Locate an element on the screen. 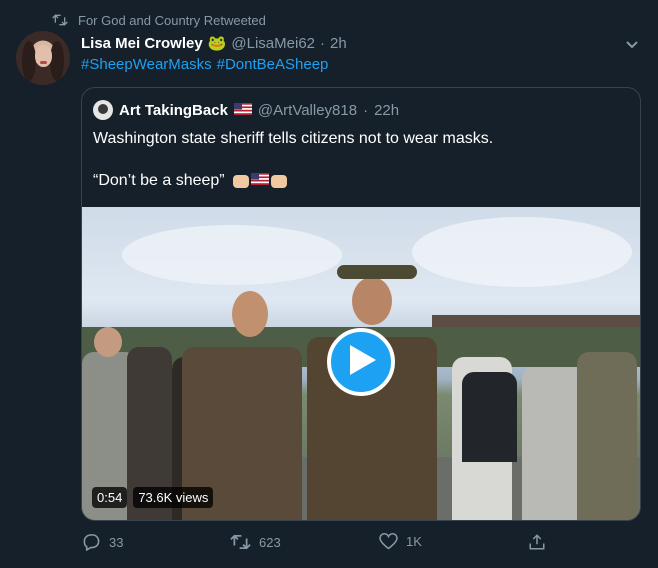  reply-count: 33 is located at coordinates (116, 542).